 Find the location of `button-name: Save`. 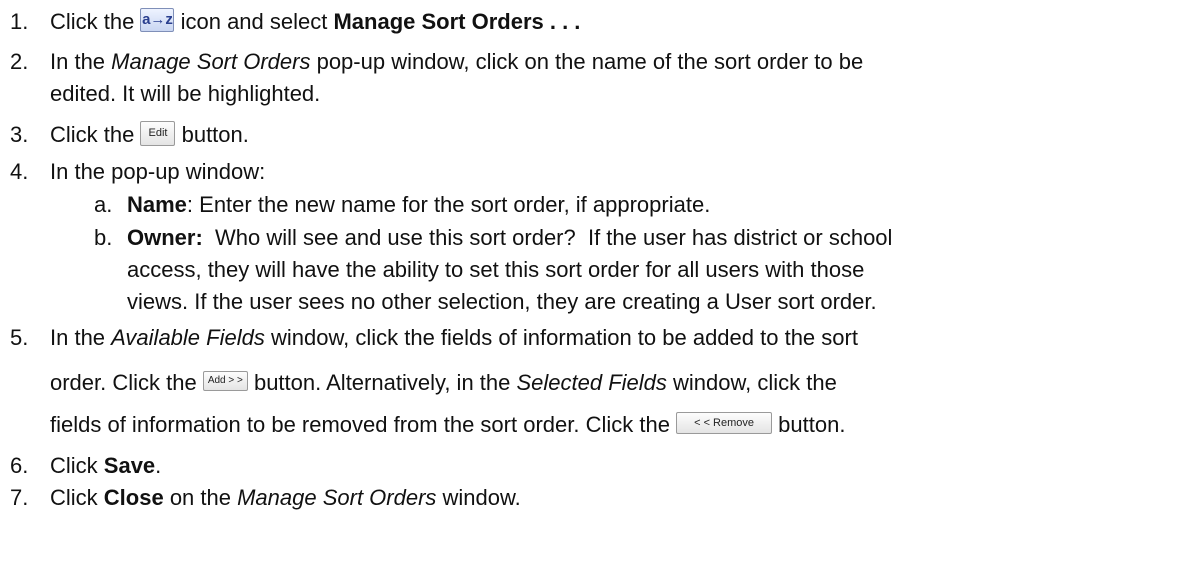

button-name: Save is located at coordinates (129, 465).